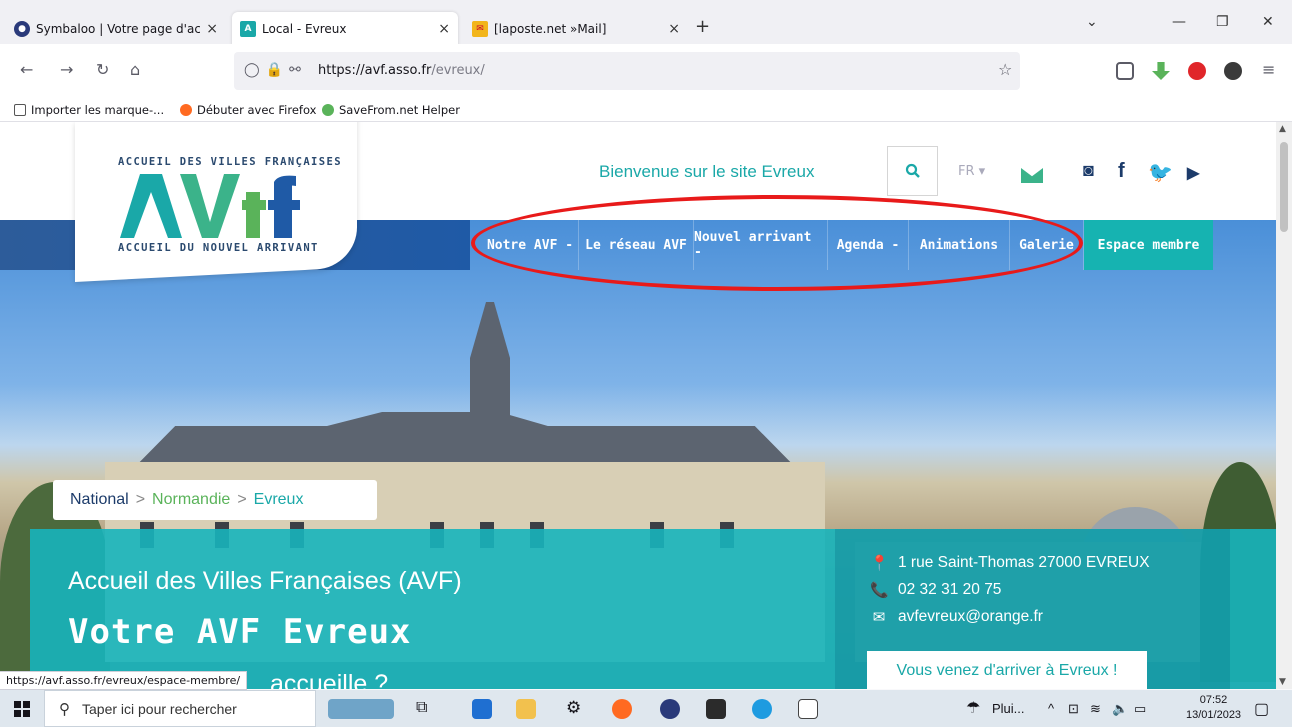  I want to click on tray-chevron-icon: ^, so click(1051, 708).